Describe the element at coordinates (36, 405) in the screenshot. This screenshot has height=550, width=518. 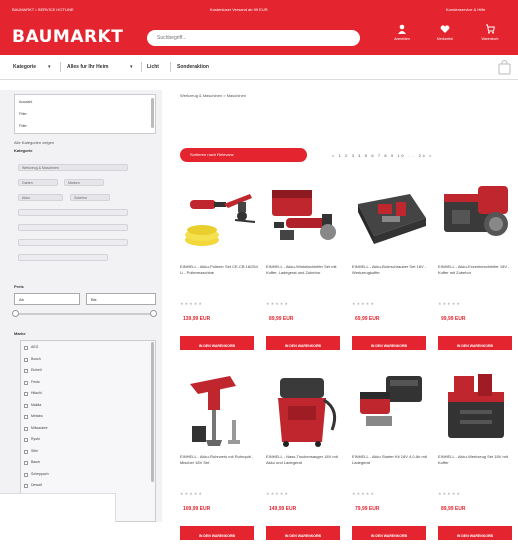
I see `brand-option: Makita` at that location.